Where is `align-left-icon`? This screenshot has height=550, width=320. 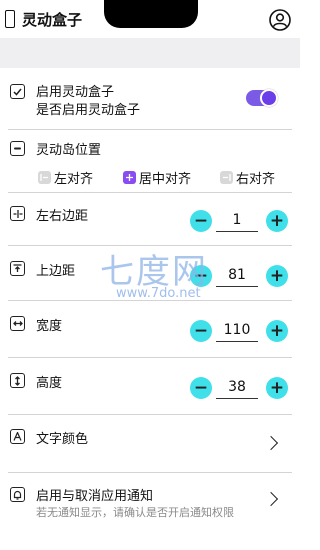
align-left-icon is located at coordinates (44, 177).